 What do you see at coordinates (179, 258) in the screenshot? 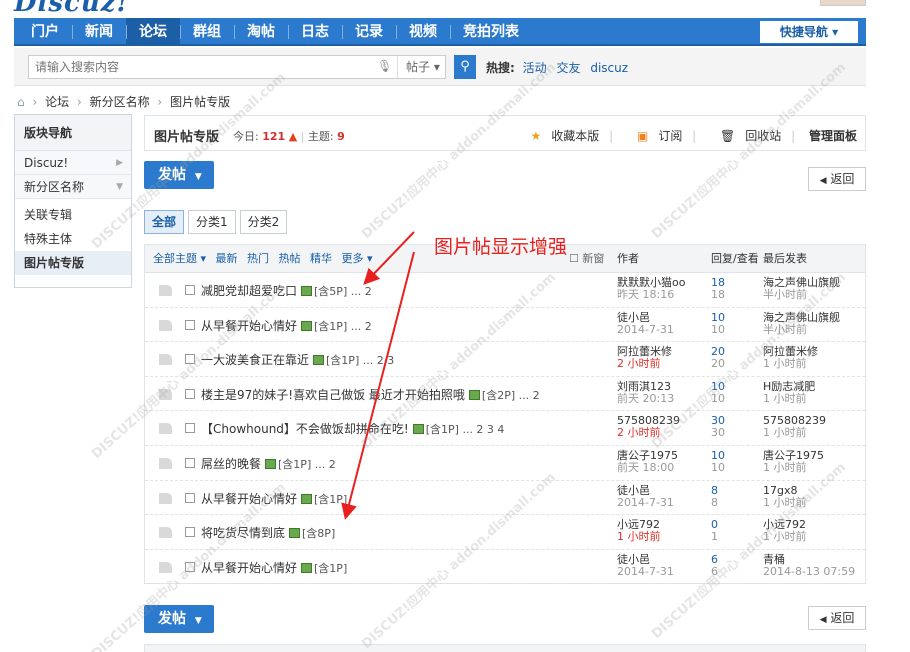
I see `filter-all: 全部主题 ▾` at bounding box center [179, 258].